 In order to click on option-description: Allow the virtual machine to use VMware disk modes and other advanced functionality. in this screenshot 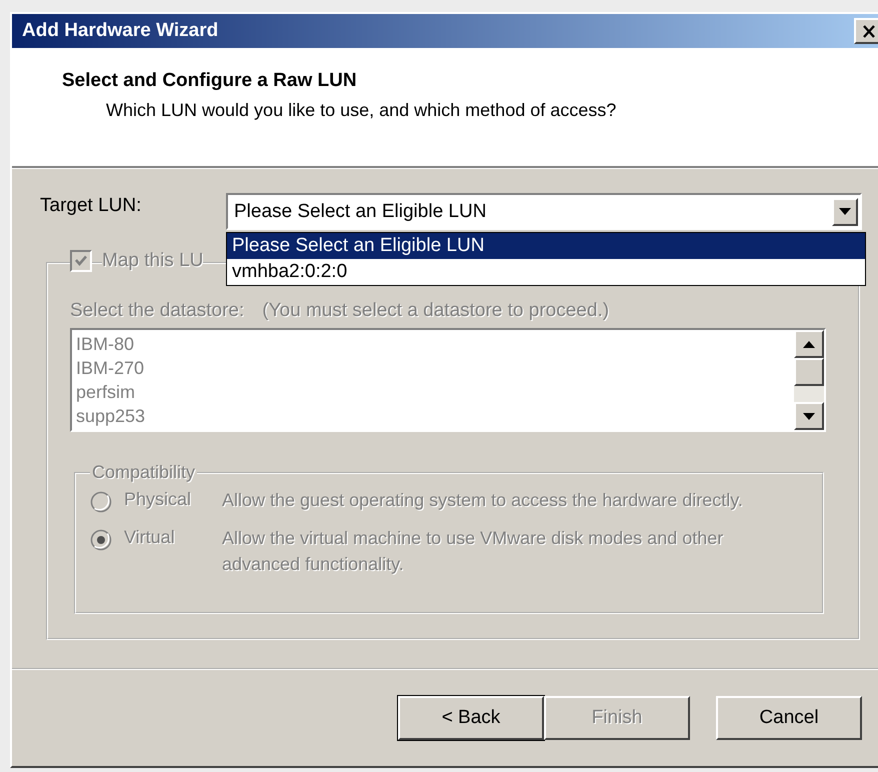, I will do `click(473, 551)`.